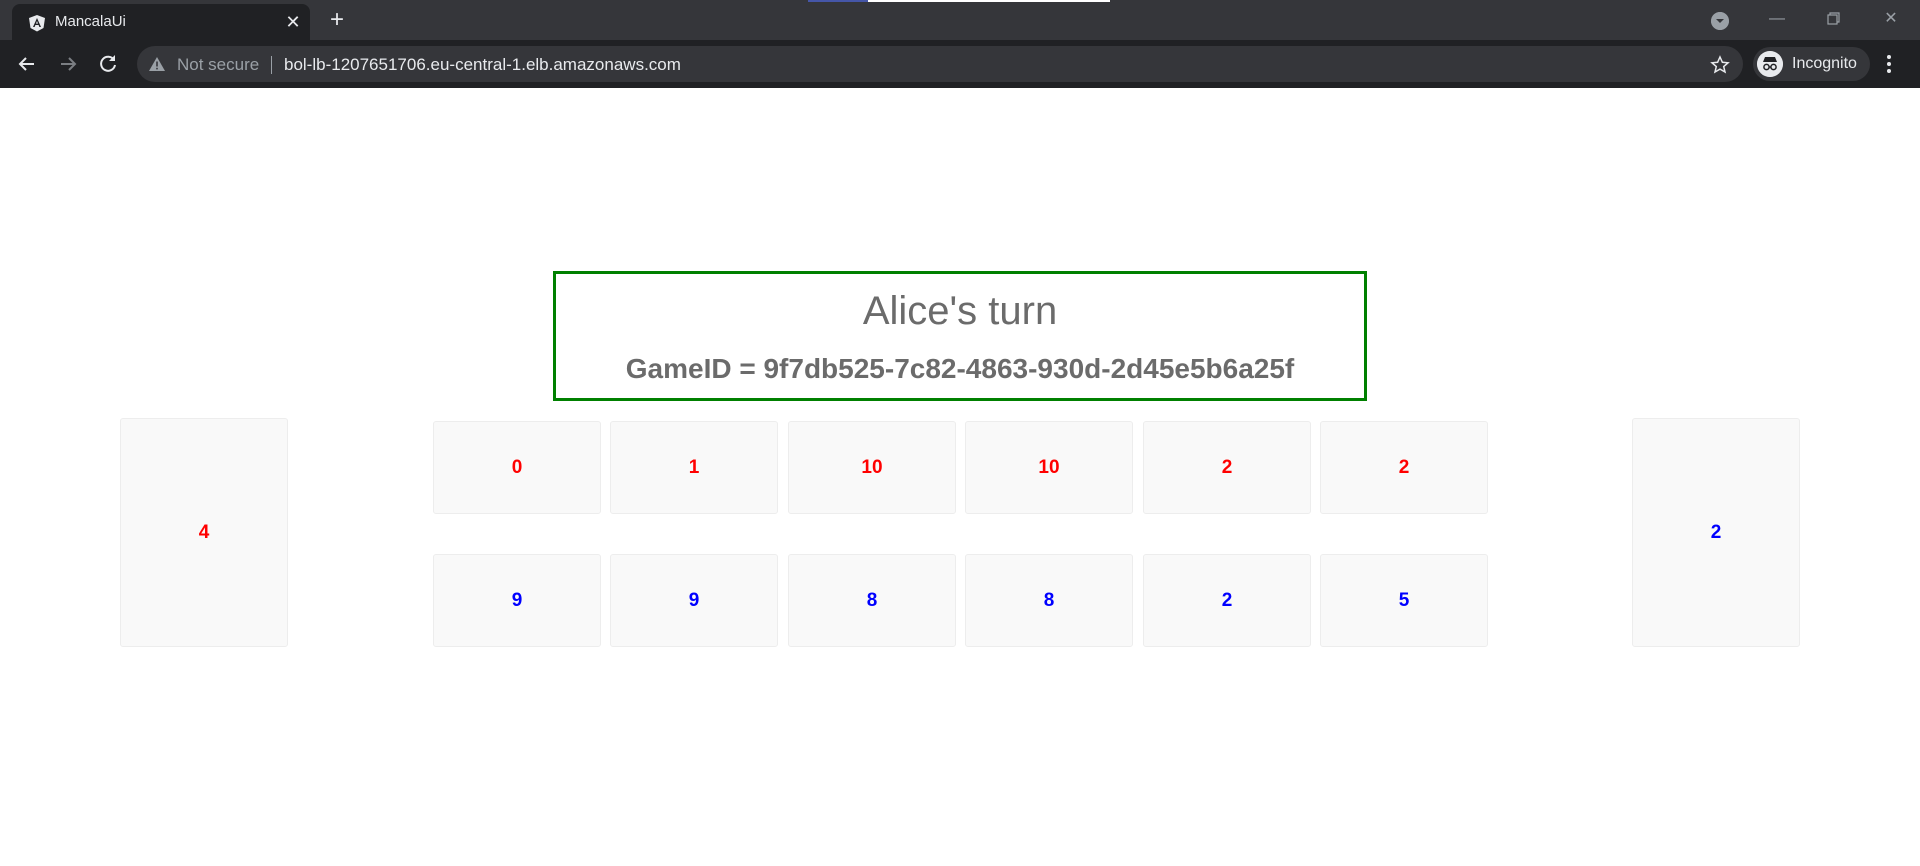 This screenshot has width=1920, height=866. What do you see at coordinates (337, 20) in the screenshot?
I see `new-tab-icon: +` at bounding box center [337, 20].